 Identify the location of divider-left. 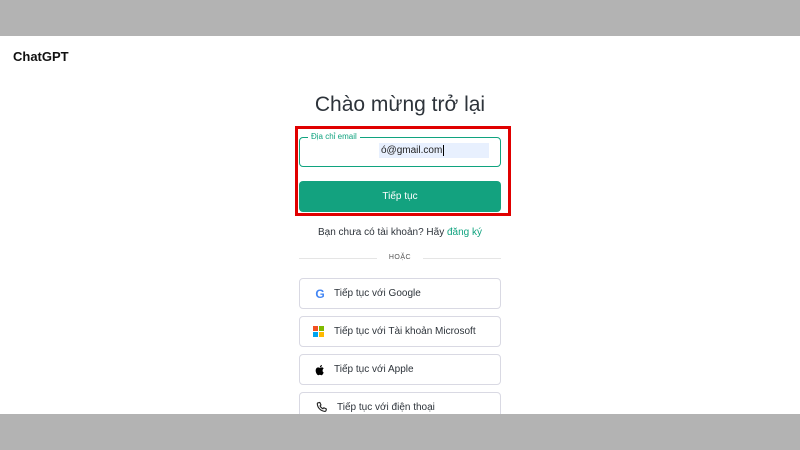
(338, 258).